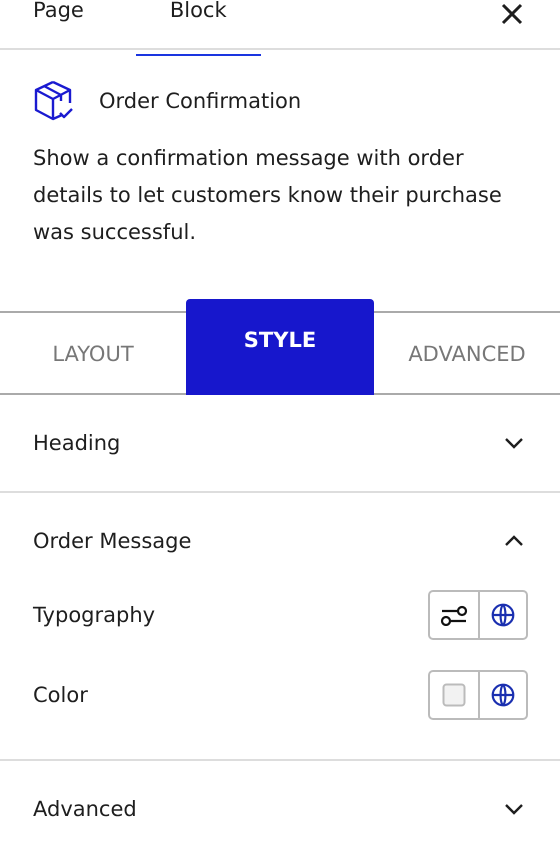 Image resolution: width=560 pixels, height=849 pixels. Describe the element at coordinates (280, 541) in the screenshot. I see `section-header: Order Message` at that location.